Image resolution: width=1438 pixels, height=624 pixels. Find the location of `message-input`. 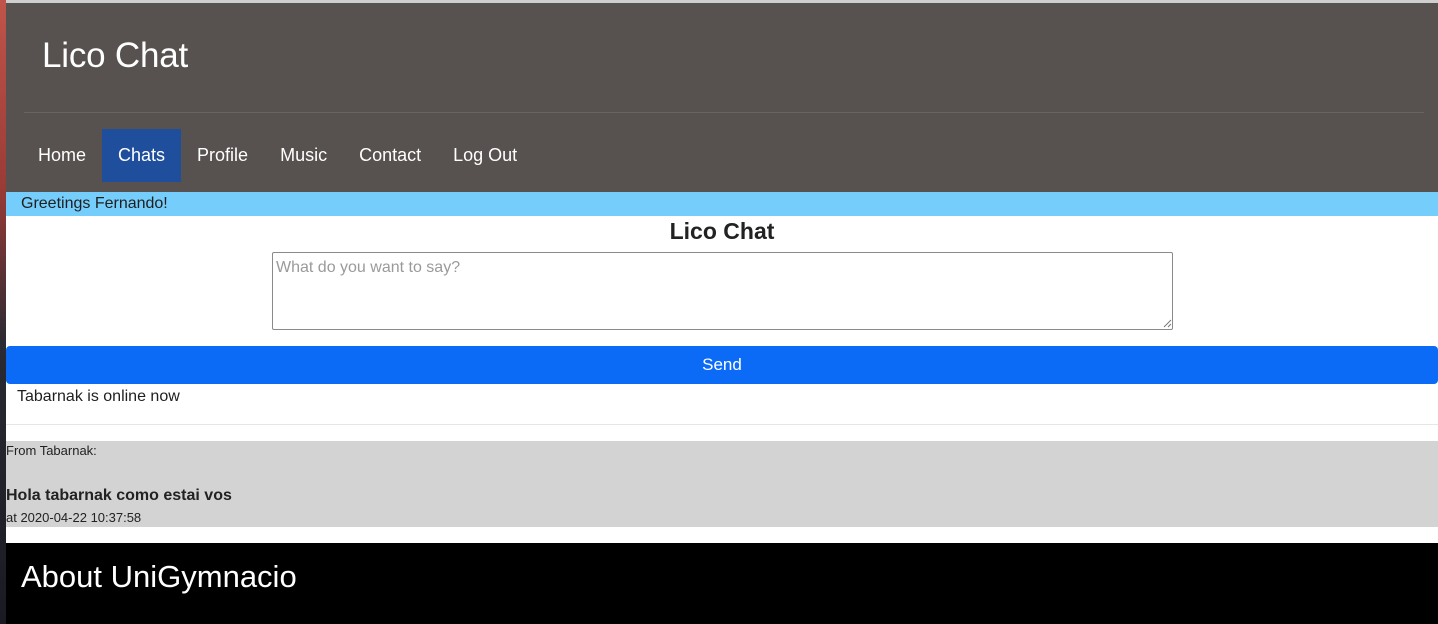

message-input is located at coordinates (722, 291).